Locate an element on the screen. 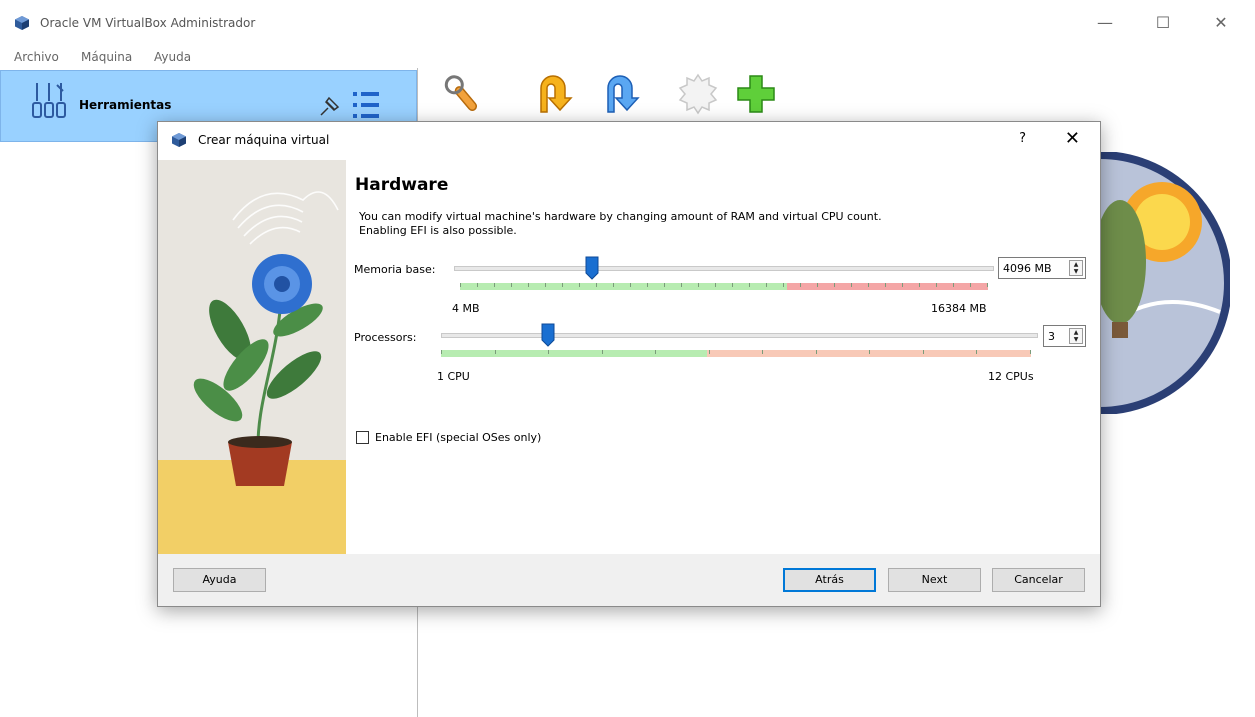 The image size is (1255, 717). add-icon is located at coordinates (756, 94).